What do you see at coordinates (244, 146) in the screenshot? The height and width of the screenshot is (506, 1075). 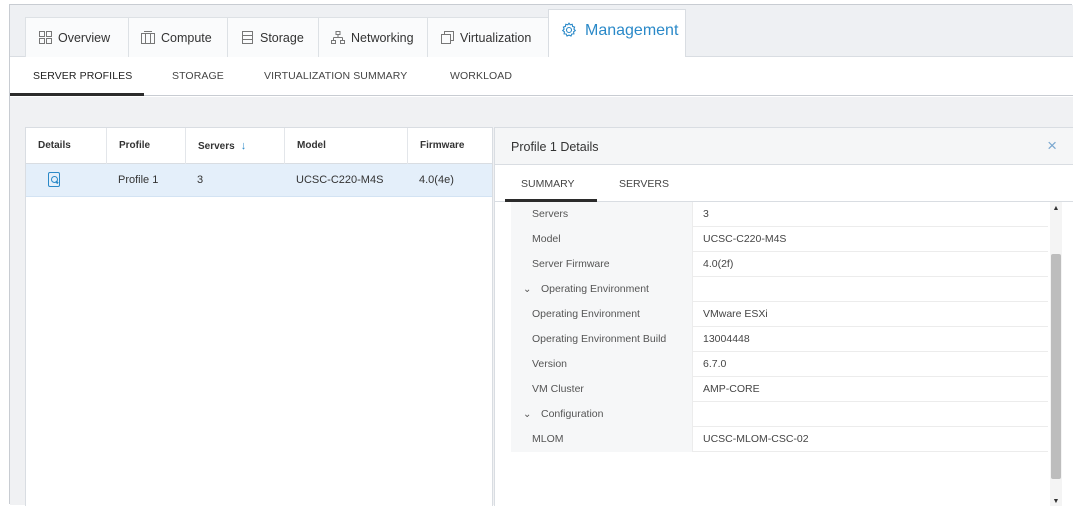 I see `sort-arrow-down-icon: ↓` at bounding box center [244, 146].